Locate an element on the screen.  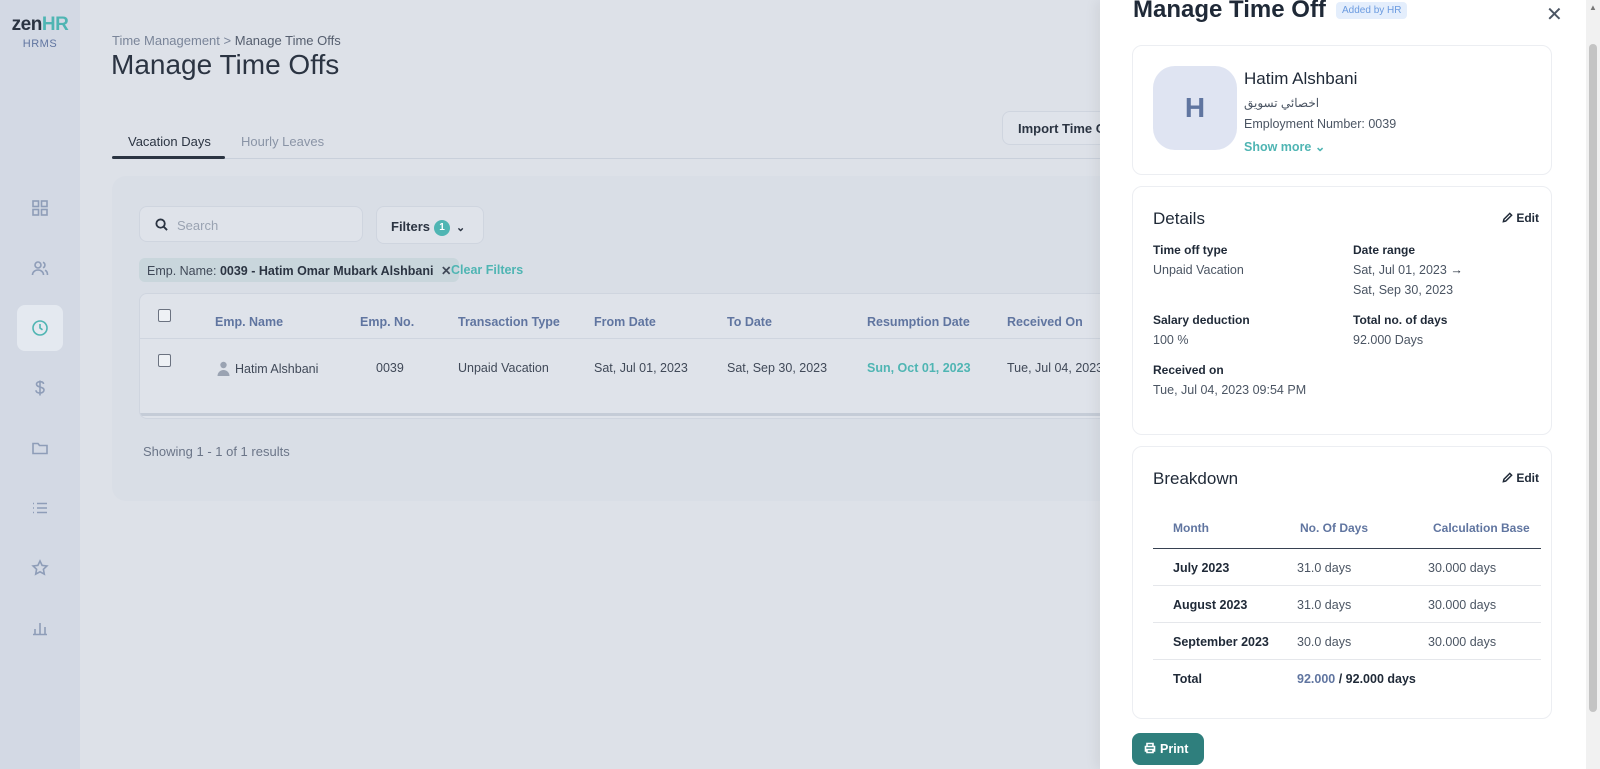
total-days-label: Total no. of days is located at coordinates (1400, 320).